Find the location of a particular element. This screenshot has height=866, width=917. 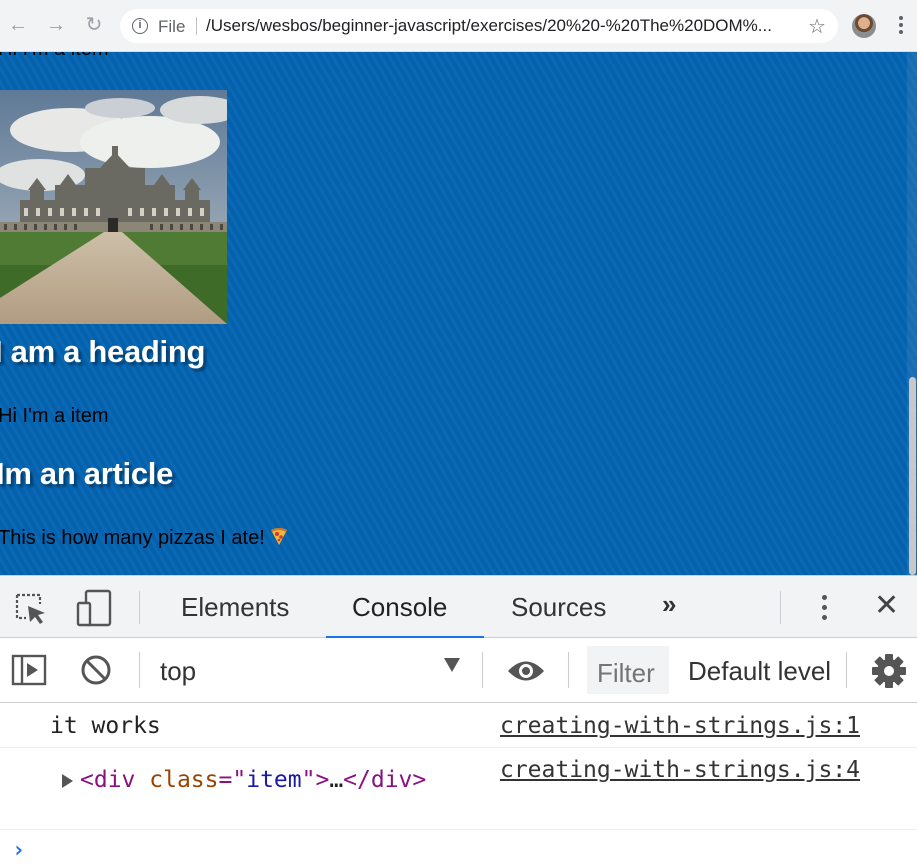

address-divider is located at coordinates (196, 26).